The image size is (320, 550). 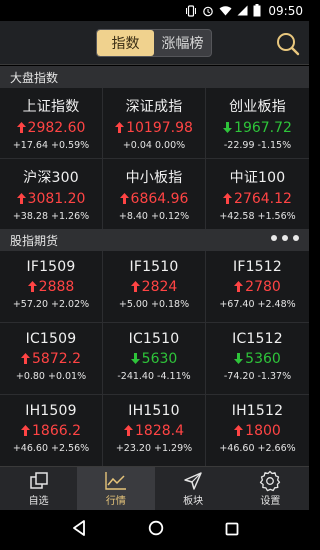 What do you see at coordinates (154, 216) in the screenshot?
I see `quote-change: +8.40 +0.12%` at bounding box center [154, 216].